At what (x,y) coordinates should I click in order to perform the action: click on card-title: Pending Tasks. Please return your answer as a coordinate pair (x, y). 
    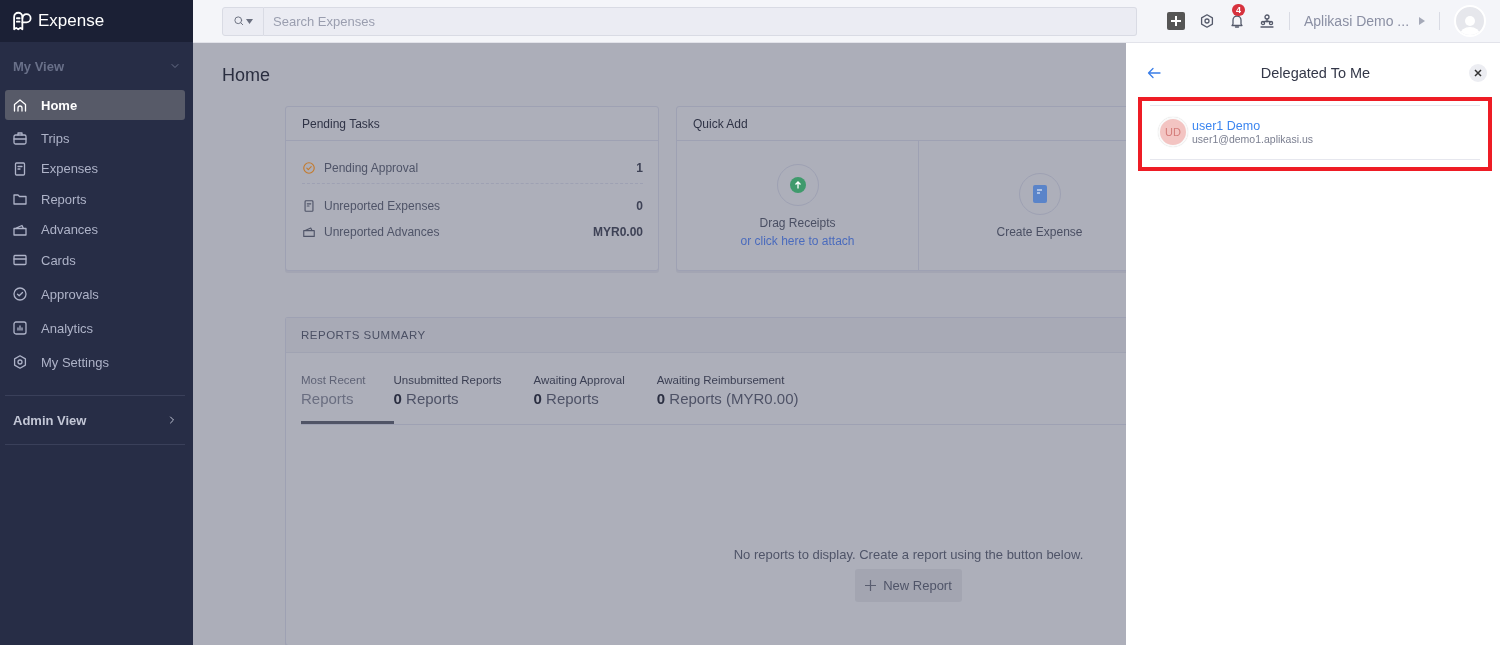
    Looking at the image, I should click on (472, 124).